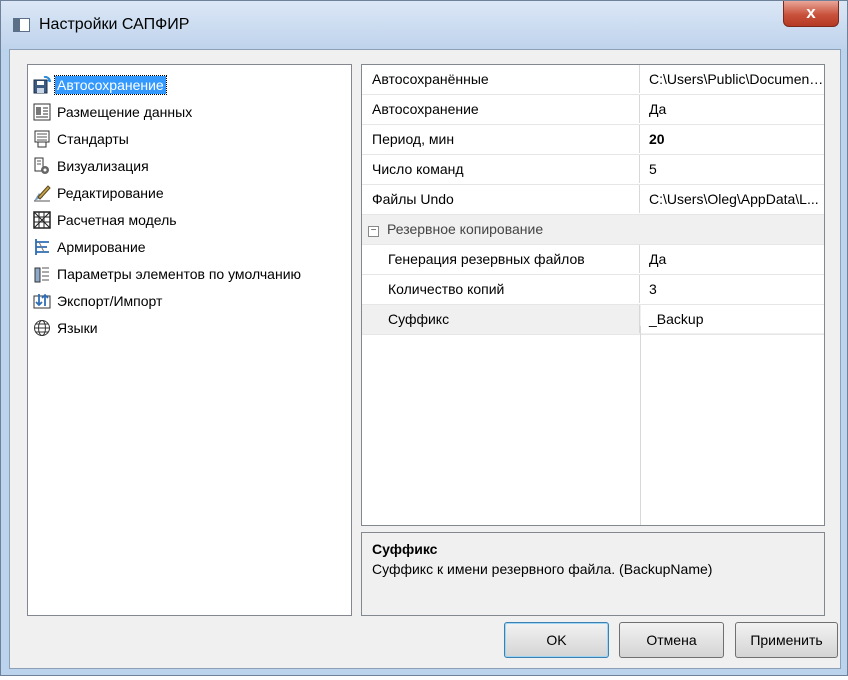  Describe the element at coordinates (103, 165) in the screenshot. I see `tree-item-label: Визуализация` at that location.